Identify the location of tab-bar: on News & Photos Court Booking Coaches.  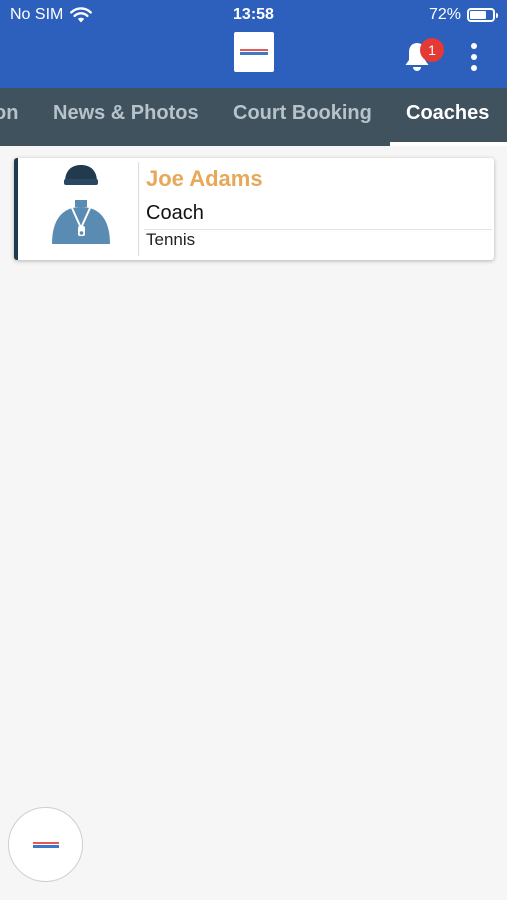
(253, 117).